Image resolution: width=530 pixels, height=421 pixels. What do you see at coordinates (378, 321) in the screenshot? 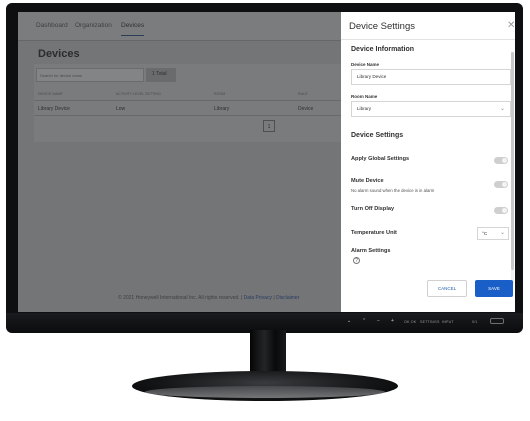
I see `monitor-minus-icon: −` at bounding box center [378, 321].